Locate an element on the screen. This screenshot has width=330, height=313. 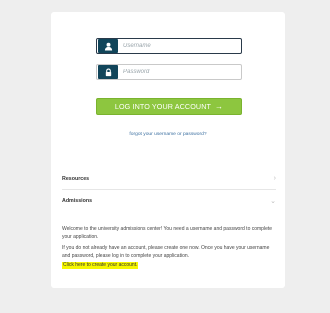
section-divider is located at coordinates (169, 189).